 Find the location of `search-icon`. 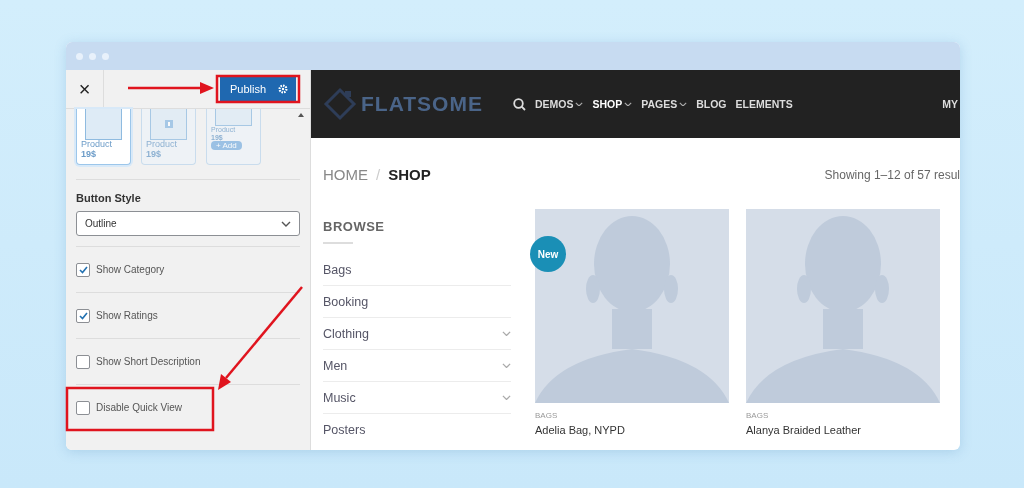

search-icon is located at coordinates (519, 104).